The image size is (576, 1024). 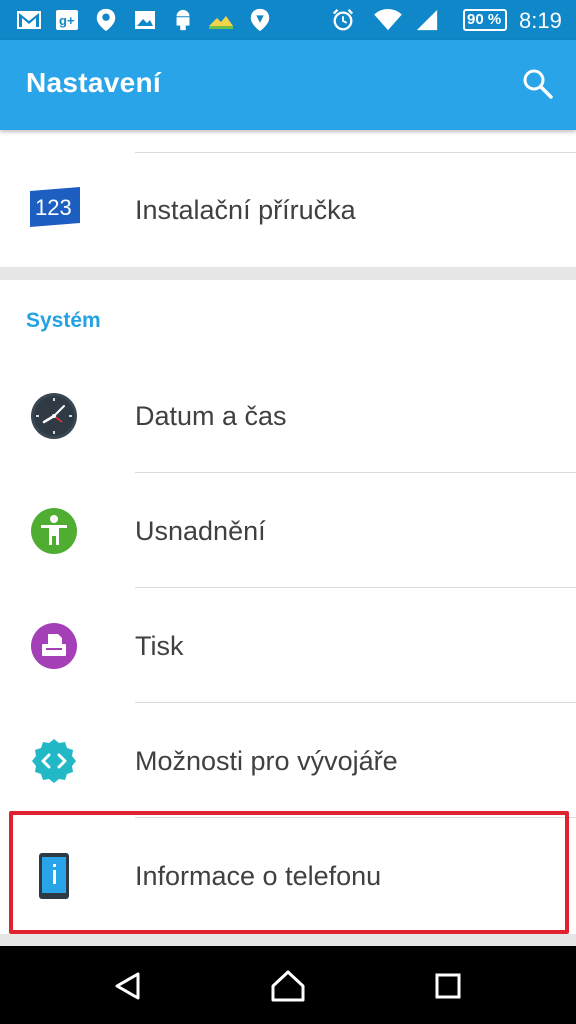 What do you see at coordinates (288, 415) in the screenshot?
I see `settings-item-date-time: Datum a čas` at bounding box center [288, 415].